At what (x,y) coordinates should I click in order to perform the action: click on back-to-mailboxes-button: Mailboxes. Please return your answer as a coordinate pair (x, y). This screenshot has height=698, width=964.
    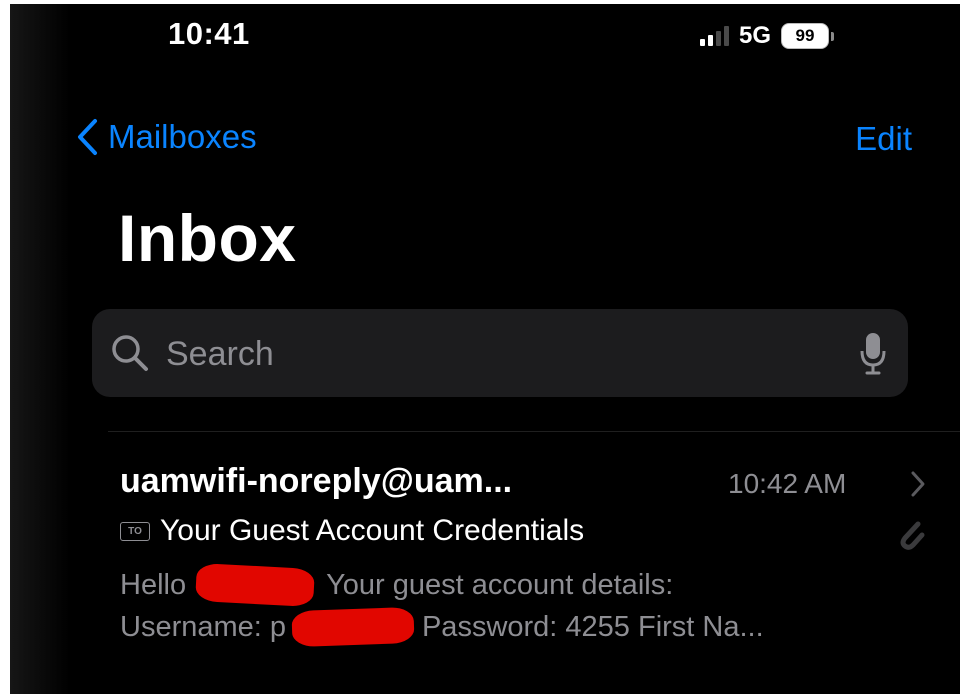
    Looking at the image, I should click on (166, 137).